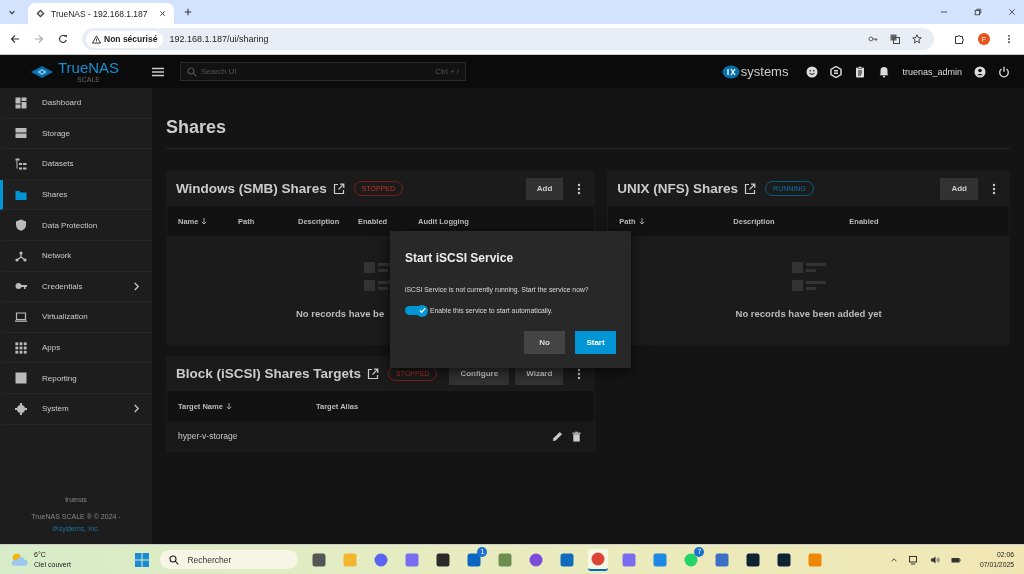  I want to click on sidebar-item: Storage, so click(76, 134).